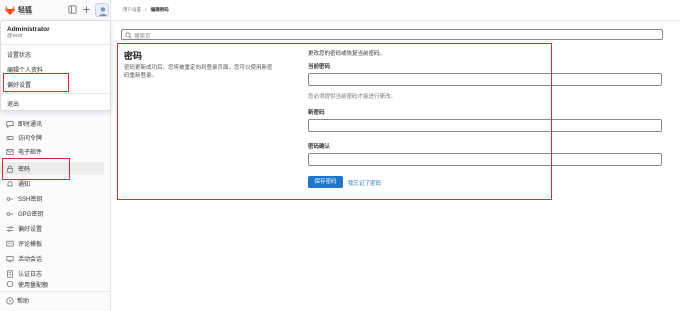 This screenshot has height=311, width=680. What do you see at coordinates (159, 9) in the screenshot?
I see `breadcrumb-current: 编辑密码` at bounding box center [159, 9].